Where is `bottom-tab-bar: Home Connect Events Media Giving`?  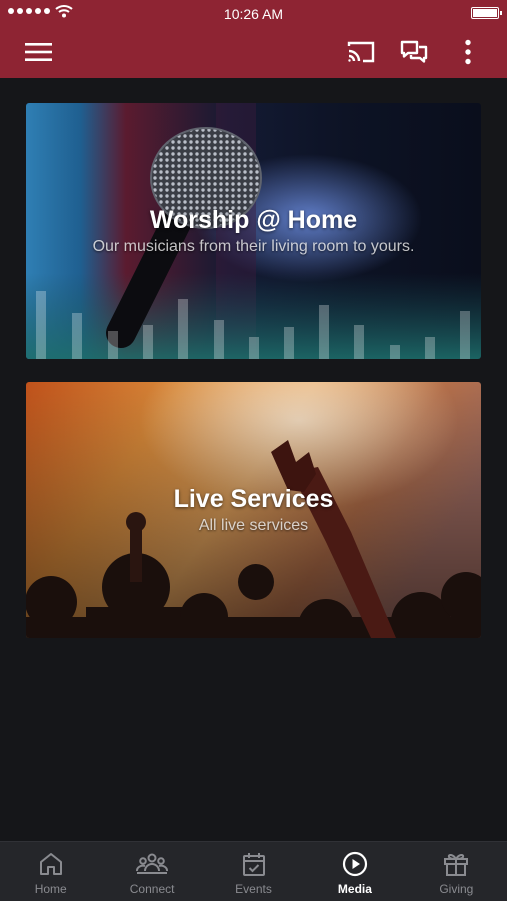 bottom-tab-bar: Home Connect Events Media Giving is located at coordinates (253, 871).